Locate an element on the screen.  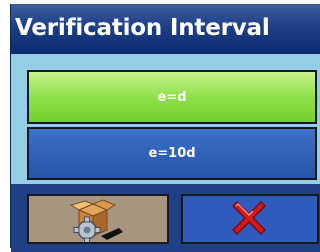
option-label: e=d is located at coordinates (172, 97).